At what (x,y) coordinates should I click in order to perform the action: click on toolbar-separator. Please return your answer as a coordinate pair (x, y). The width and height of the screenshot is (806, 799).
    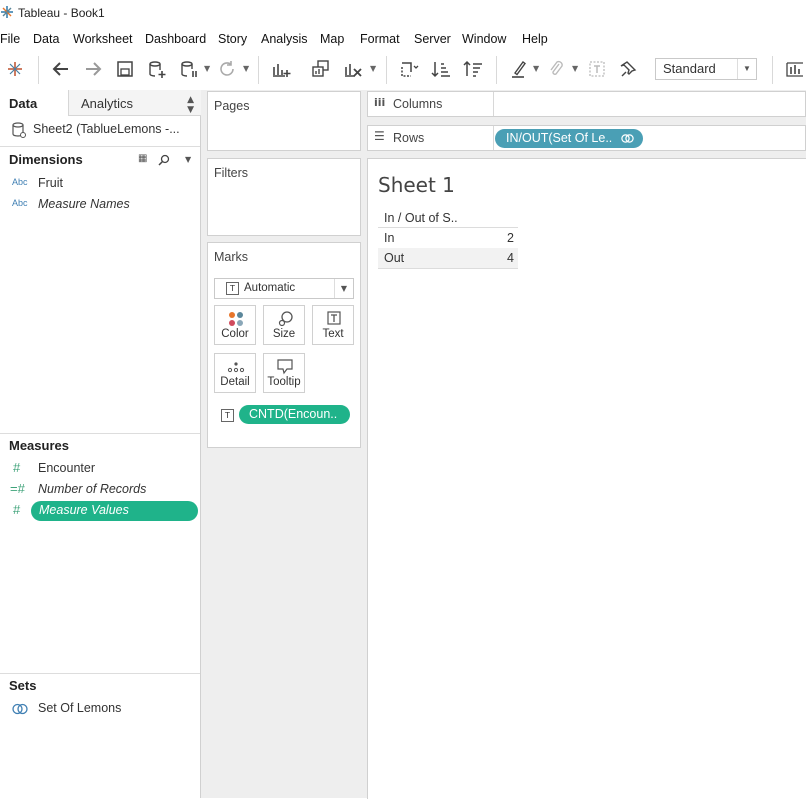
    Looking at the image, I should click on (772, 70).